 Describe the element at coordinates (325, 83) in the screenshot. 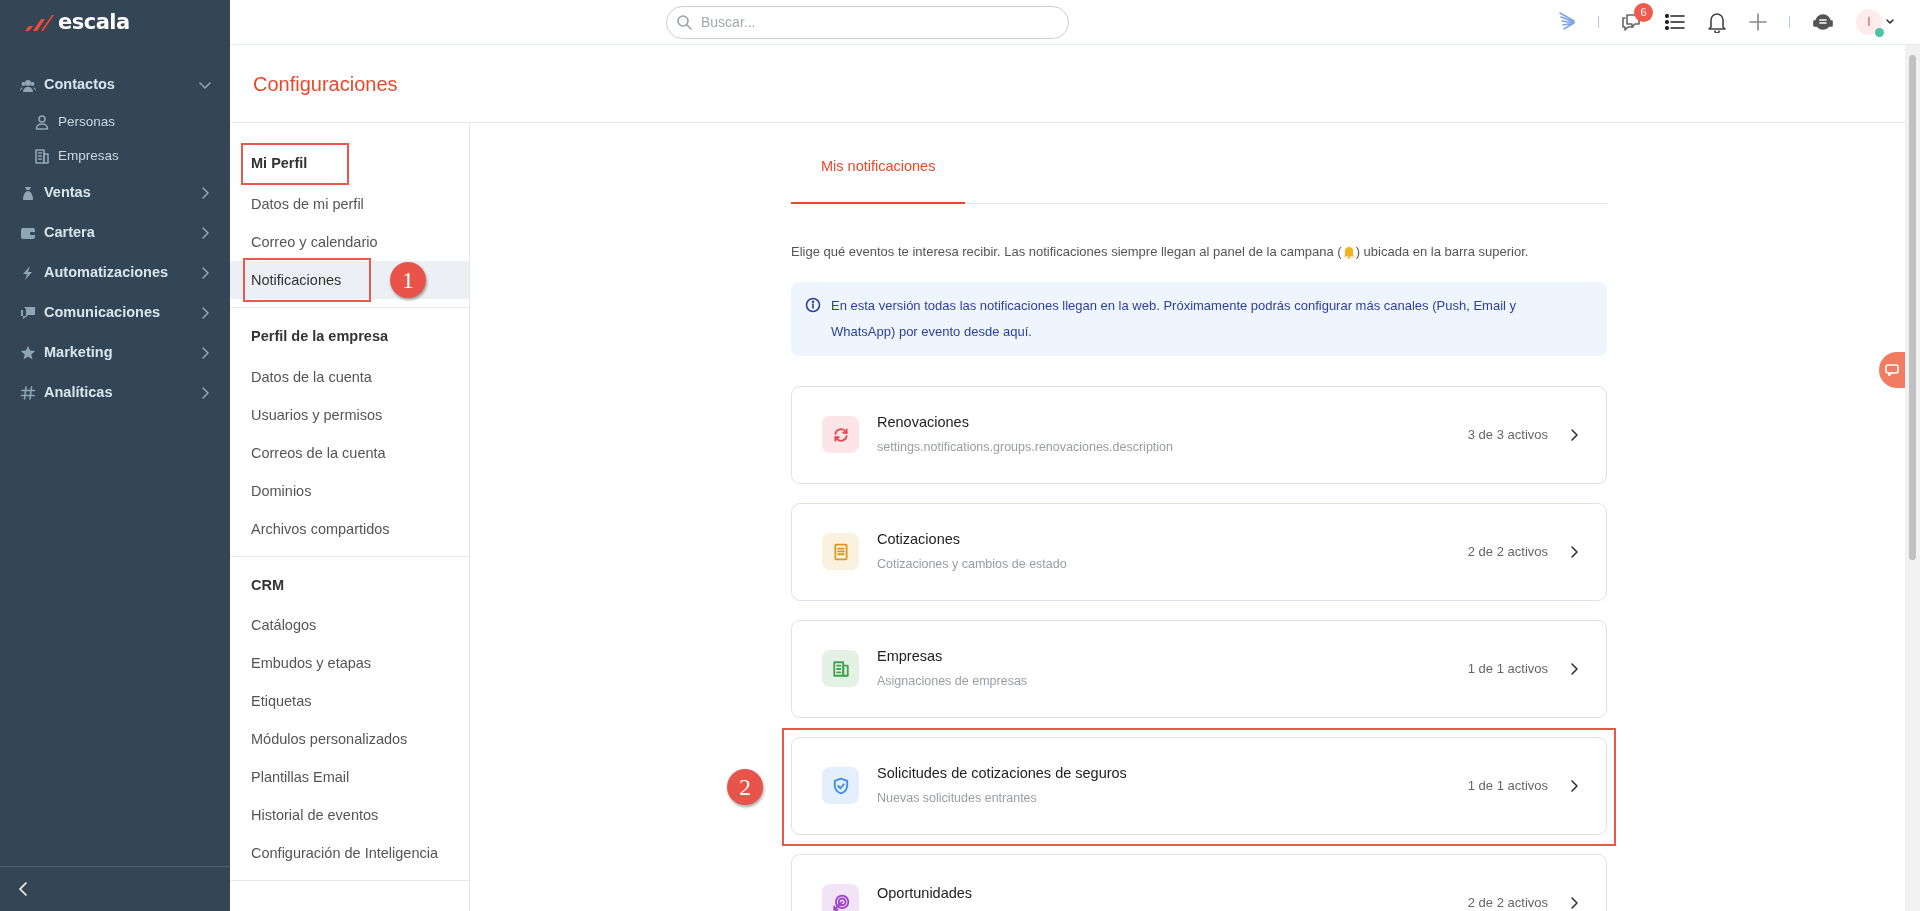

I see `page-title: Configuraciones` at that location.